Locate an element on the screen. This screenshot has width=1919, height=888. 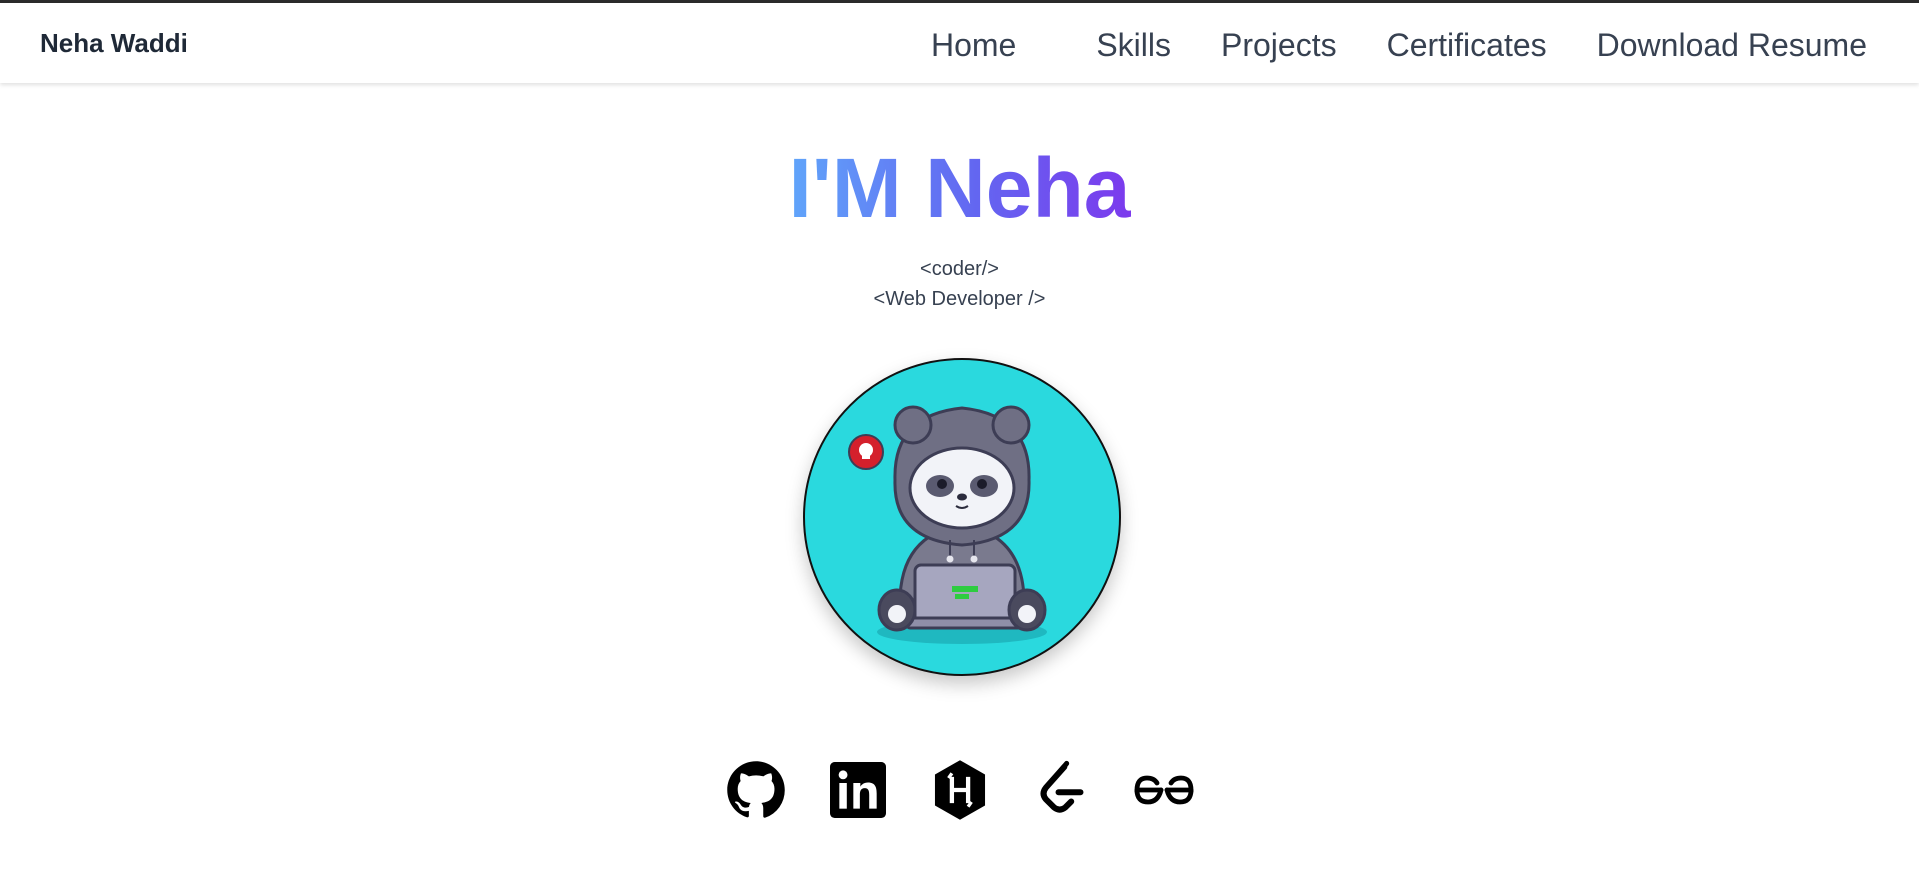
role-web-developer: <Web Developer /> is located at coordinates (959, 299).